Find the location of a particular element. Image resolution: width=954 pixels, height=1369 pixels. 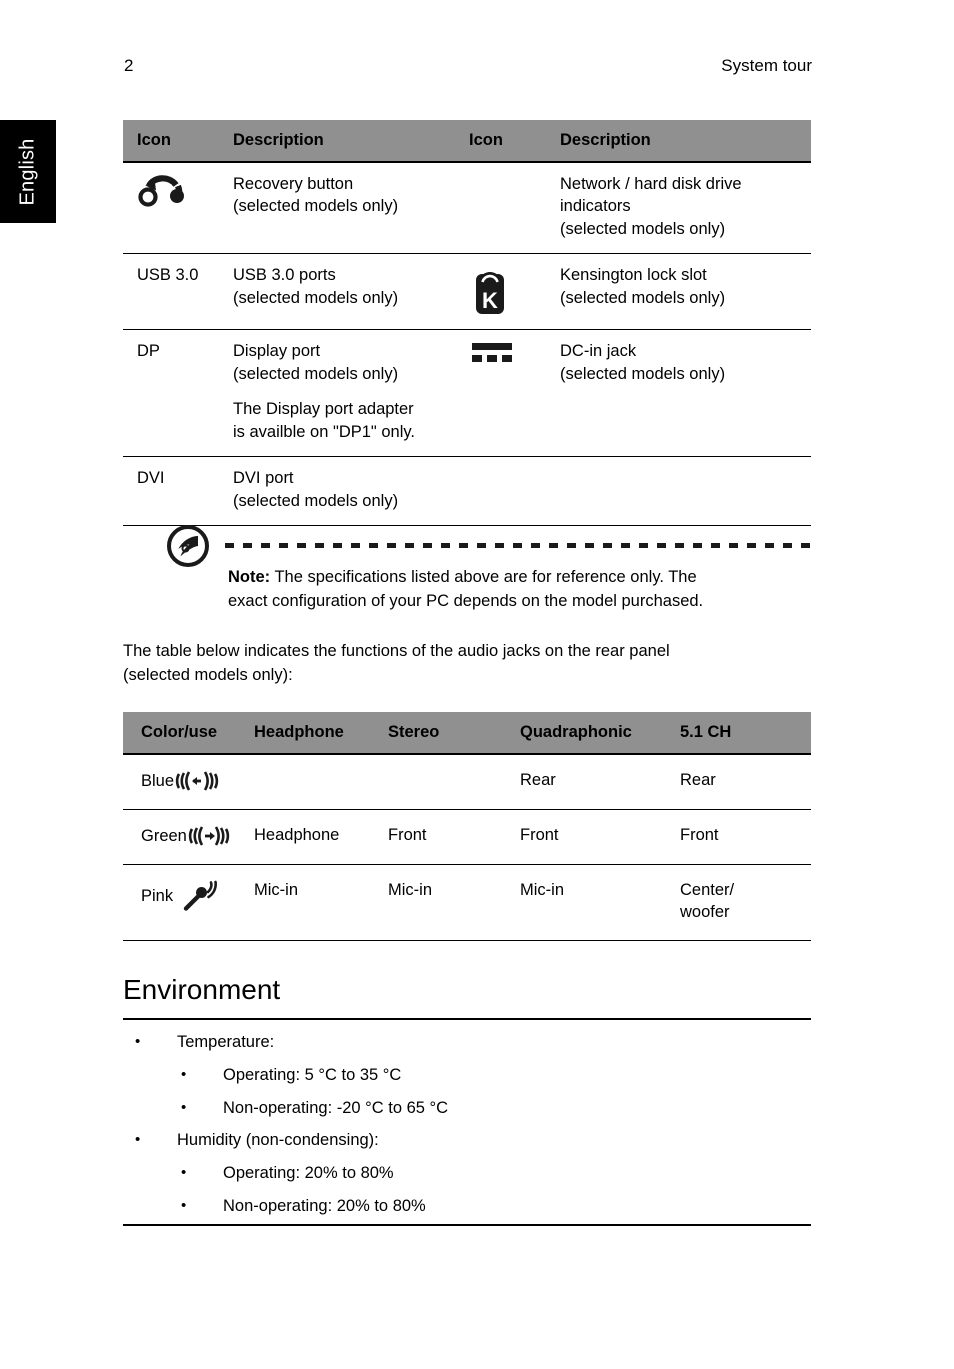

audio-51ch-line: Center/ is located at coordinates (707, 890).